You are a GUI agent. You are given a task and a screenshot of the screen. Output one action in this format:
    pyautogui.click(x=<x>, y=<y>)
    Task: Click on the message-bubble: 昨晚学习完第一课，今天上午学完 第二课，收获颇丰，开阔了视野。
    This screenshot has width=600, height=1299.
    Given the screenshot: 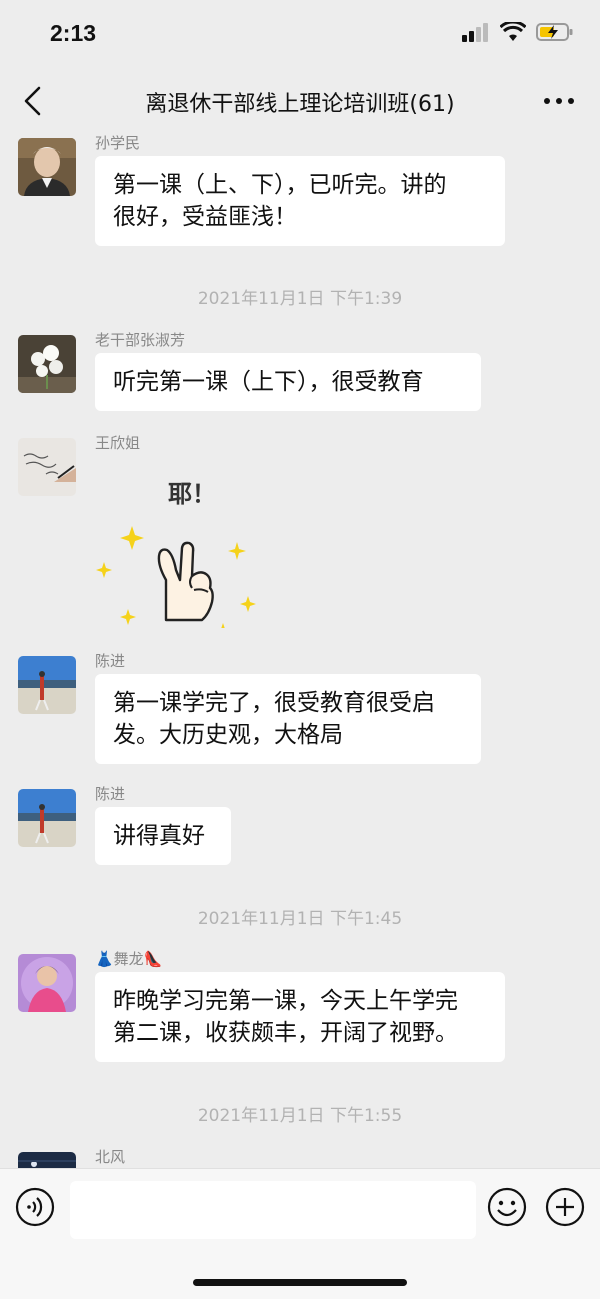 What is the action you would take?
    pyautogui.click(x=300, y=1017)
    